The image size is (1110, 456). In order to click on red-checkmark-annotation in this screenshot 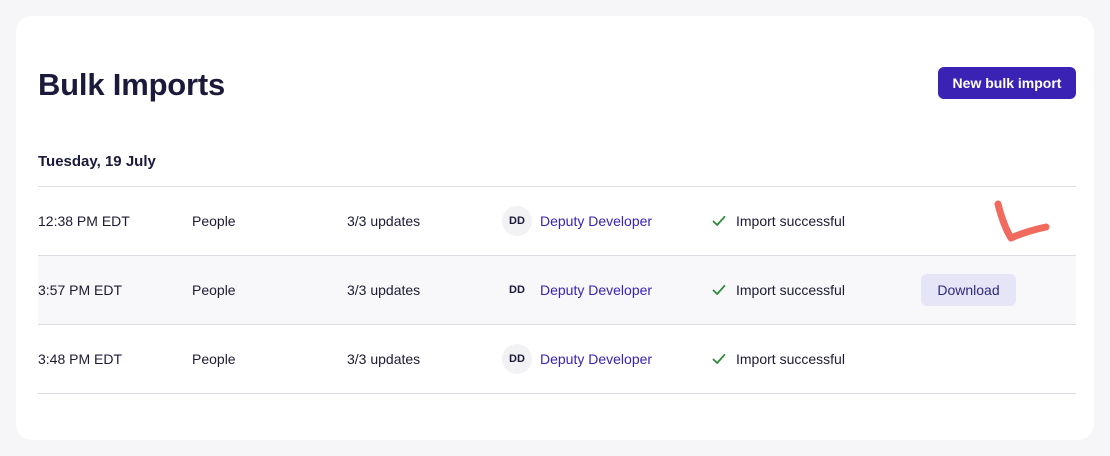, I will do `click(1022, 221)`.